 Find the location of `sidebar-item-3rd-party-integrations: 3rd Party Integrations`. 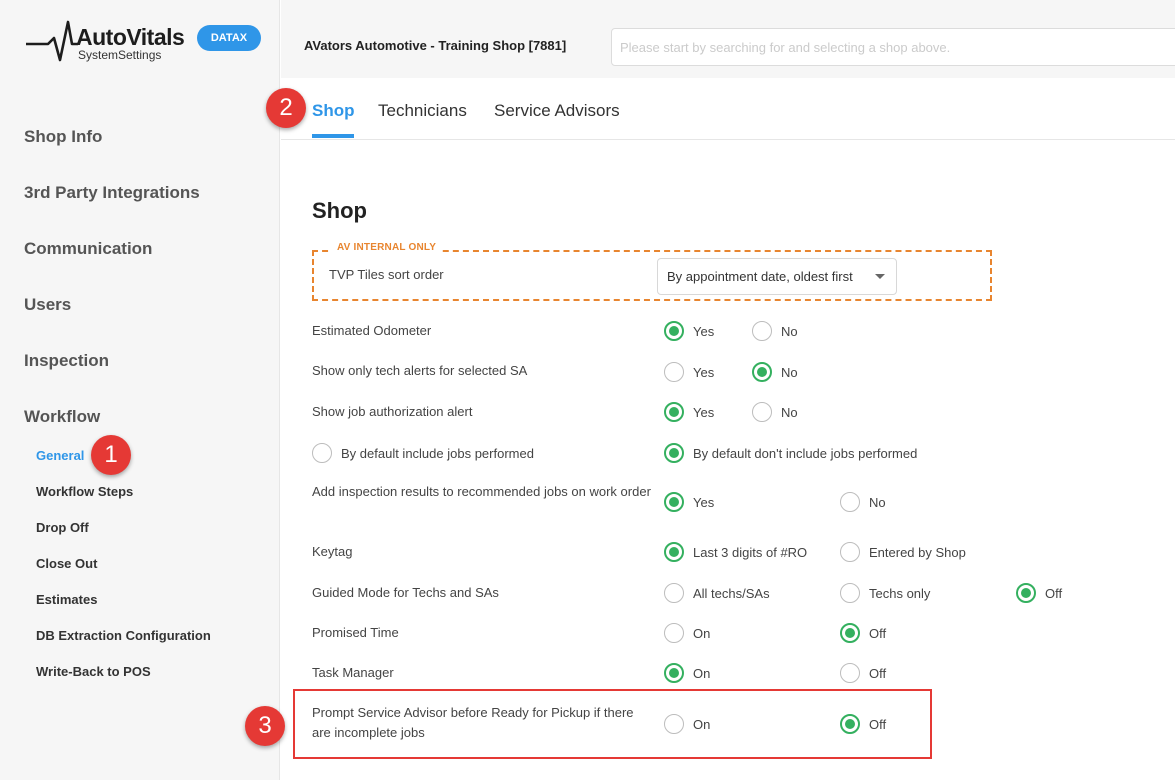

sidebar-item-3rd-party-integrations: 3rd Party Integrations is located at coordinates (112, 193).